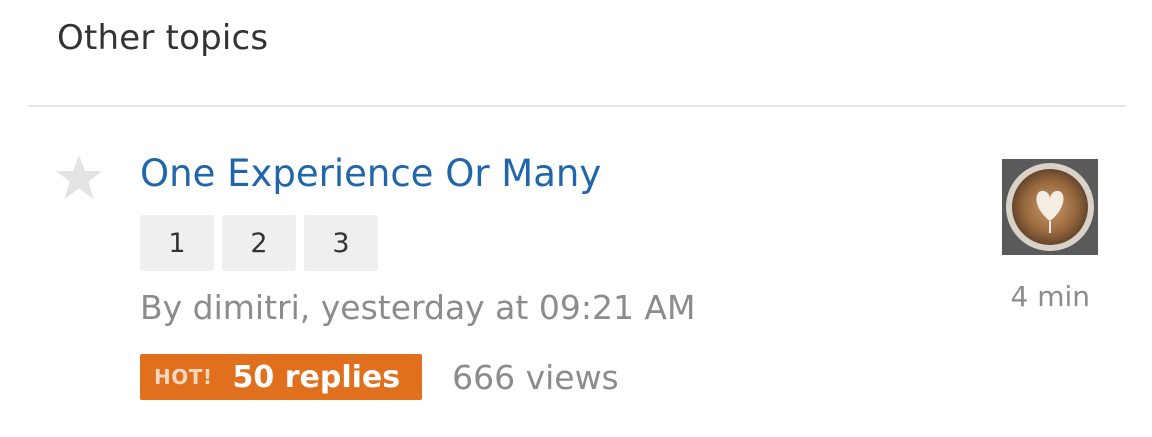 This screenshot has width=1152, height=437. Describe the element at coordinates (1050, 207) in the screenshot. I see `latte-art-avatar` at that location.